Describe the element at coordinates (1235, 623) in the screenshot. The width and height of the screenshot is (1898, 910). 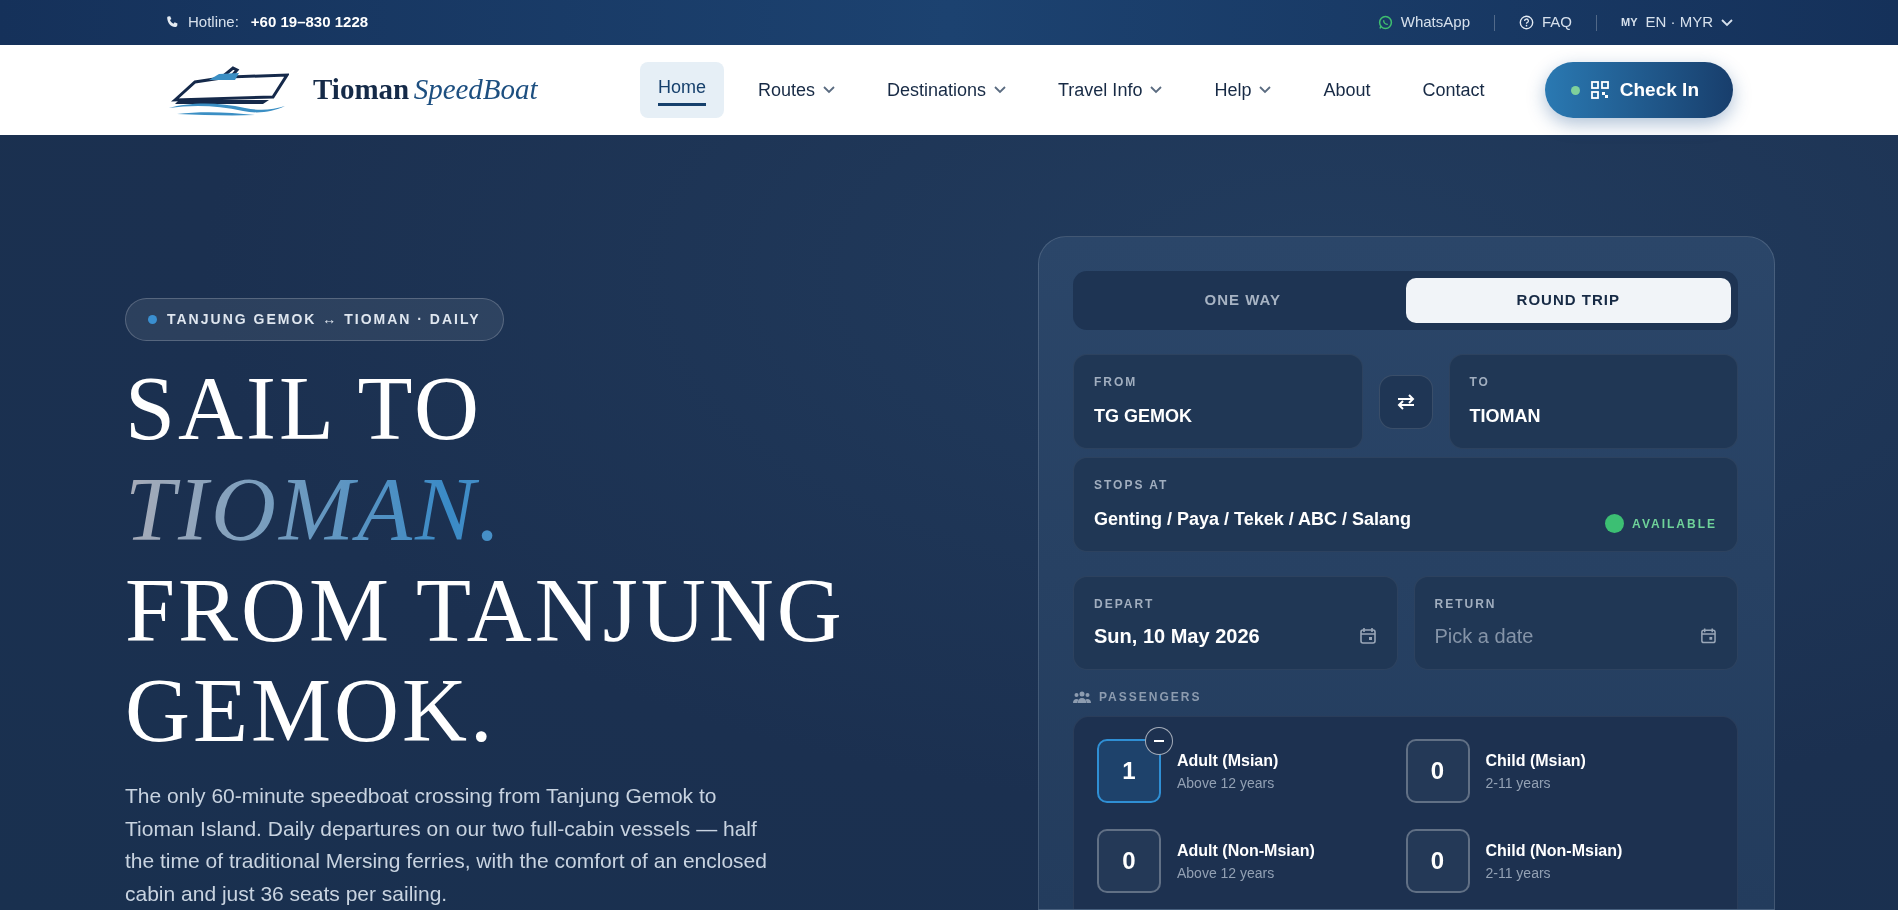
I see `depart-date-field: DEPART Sun, 10 May 2026` at that location.